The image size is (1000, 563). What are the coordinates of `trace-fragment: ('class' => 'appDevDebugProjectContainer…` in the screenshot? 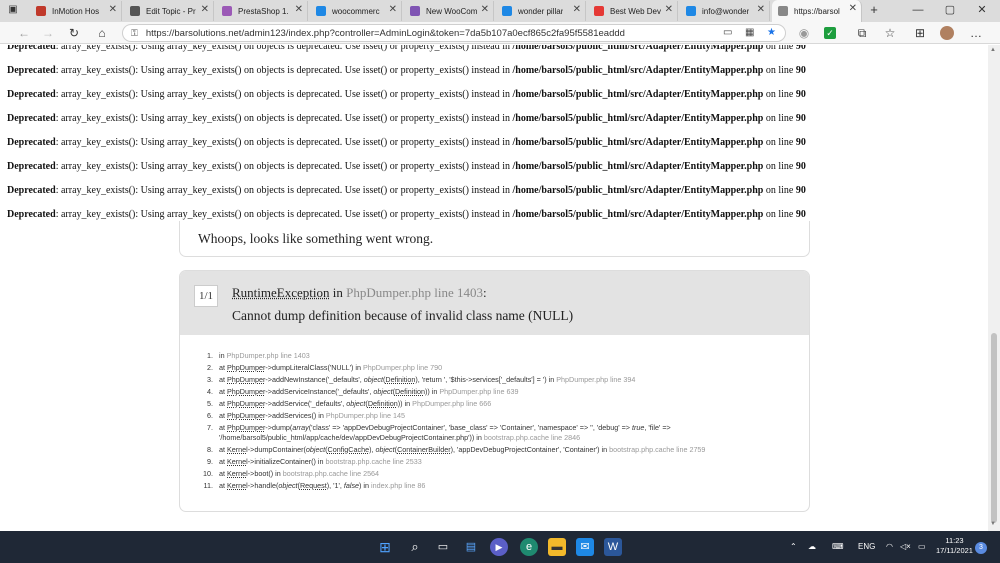 It's located at (470, 427).